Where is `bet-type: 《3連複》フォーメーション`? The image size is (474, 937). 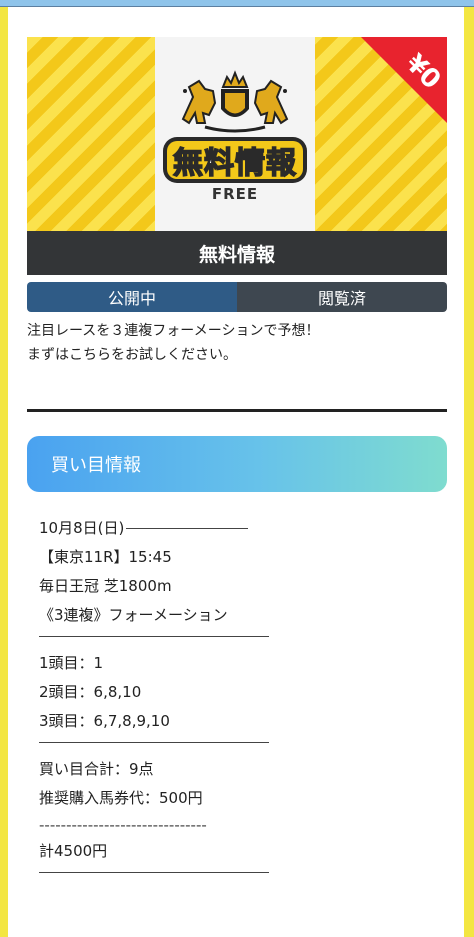
bet-type: 《3連複》フォーメーション is located at coordinates (133, 615).